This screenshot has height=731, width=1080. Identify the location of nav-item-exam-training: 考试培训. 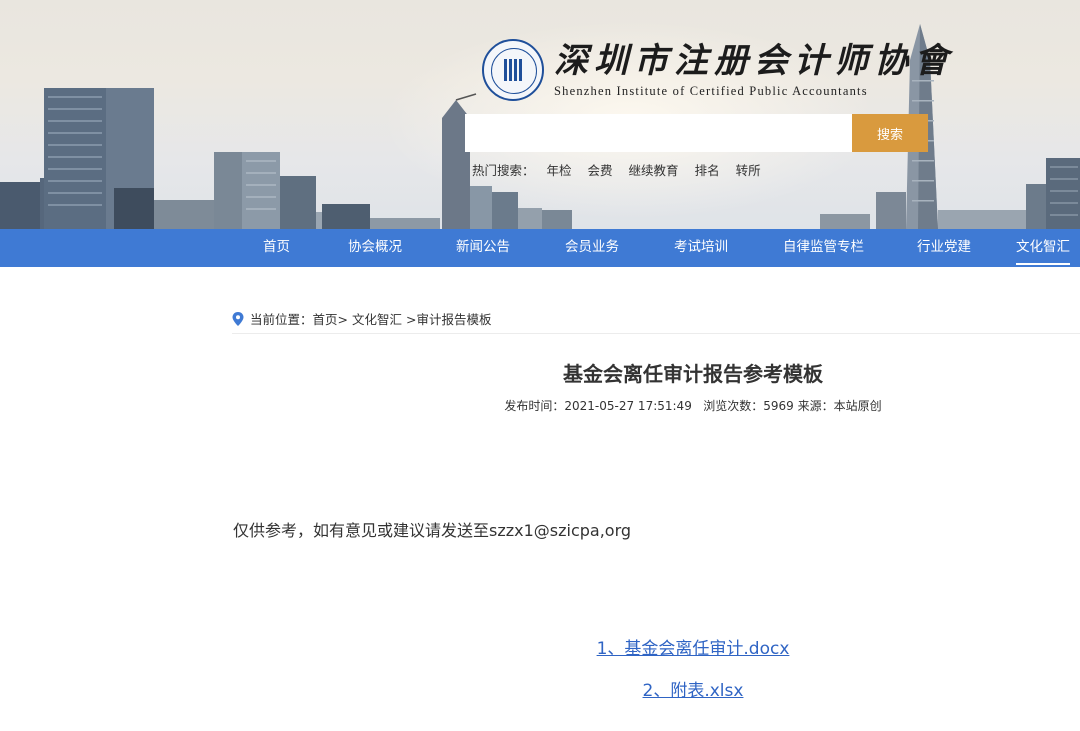
(701, 248).